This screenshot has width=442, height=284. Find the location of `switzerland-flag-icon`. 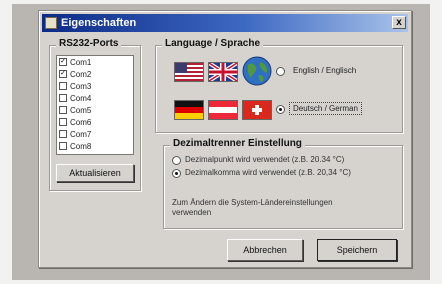

switzerland-flag-icon is located at coordinates (257, 110).